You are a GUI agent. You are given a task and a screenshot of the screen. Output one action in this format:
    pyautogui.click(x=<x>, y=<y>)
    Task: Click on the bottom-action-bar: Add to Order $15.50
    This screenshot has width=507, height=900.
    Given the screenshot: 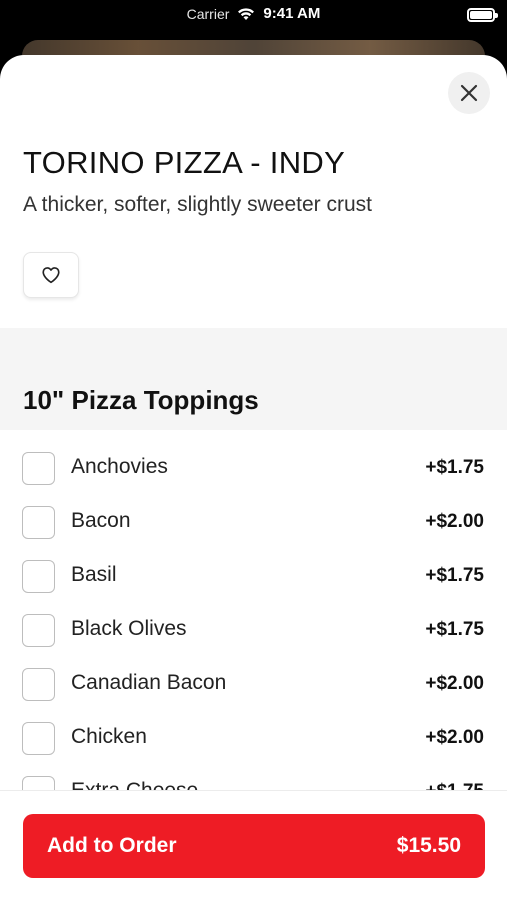 What is the action you would take?
    pyautogui.click(x=253, y=845)
    